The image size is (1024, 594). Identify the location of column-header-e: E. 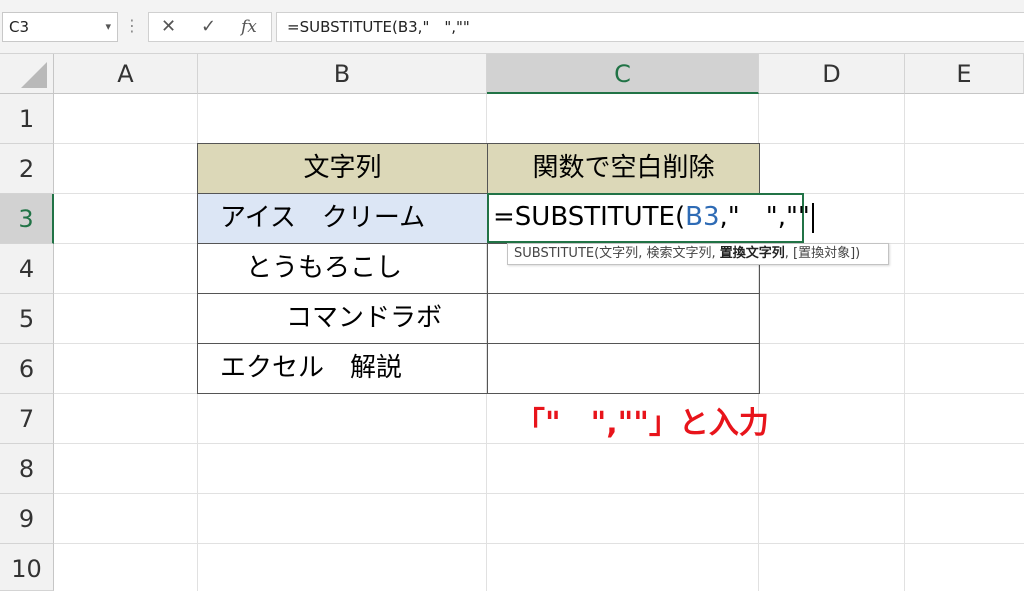
(964, 74).